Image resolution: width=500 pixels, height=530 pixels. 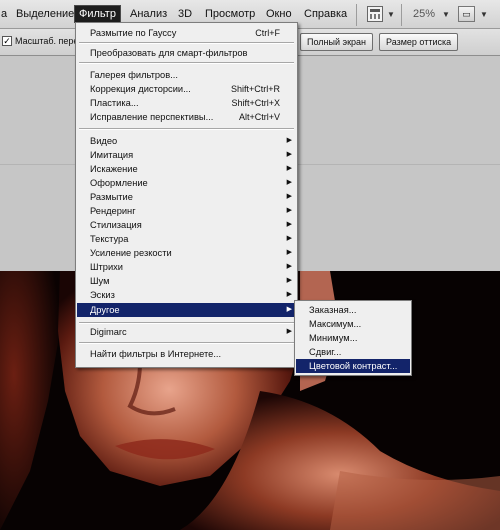 I want to click on menu-help: Справка, so click(x=325, y=14).